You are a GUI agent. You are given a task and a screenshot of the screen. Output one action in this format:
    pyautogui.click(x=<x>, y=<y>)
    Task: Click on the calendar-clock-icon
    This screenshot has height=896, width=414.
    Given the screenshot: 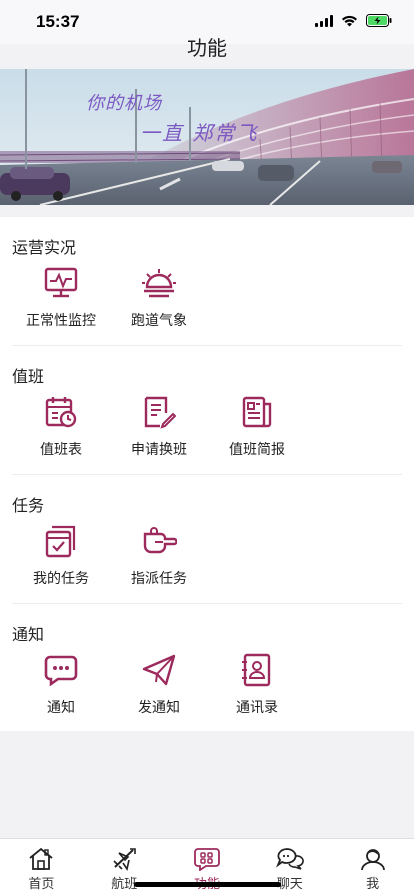 What is the action you would take?
    pyautogui.click(x=61, y=412)
    